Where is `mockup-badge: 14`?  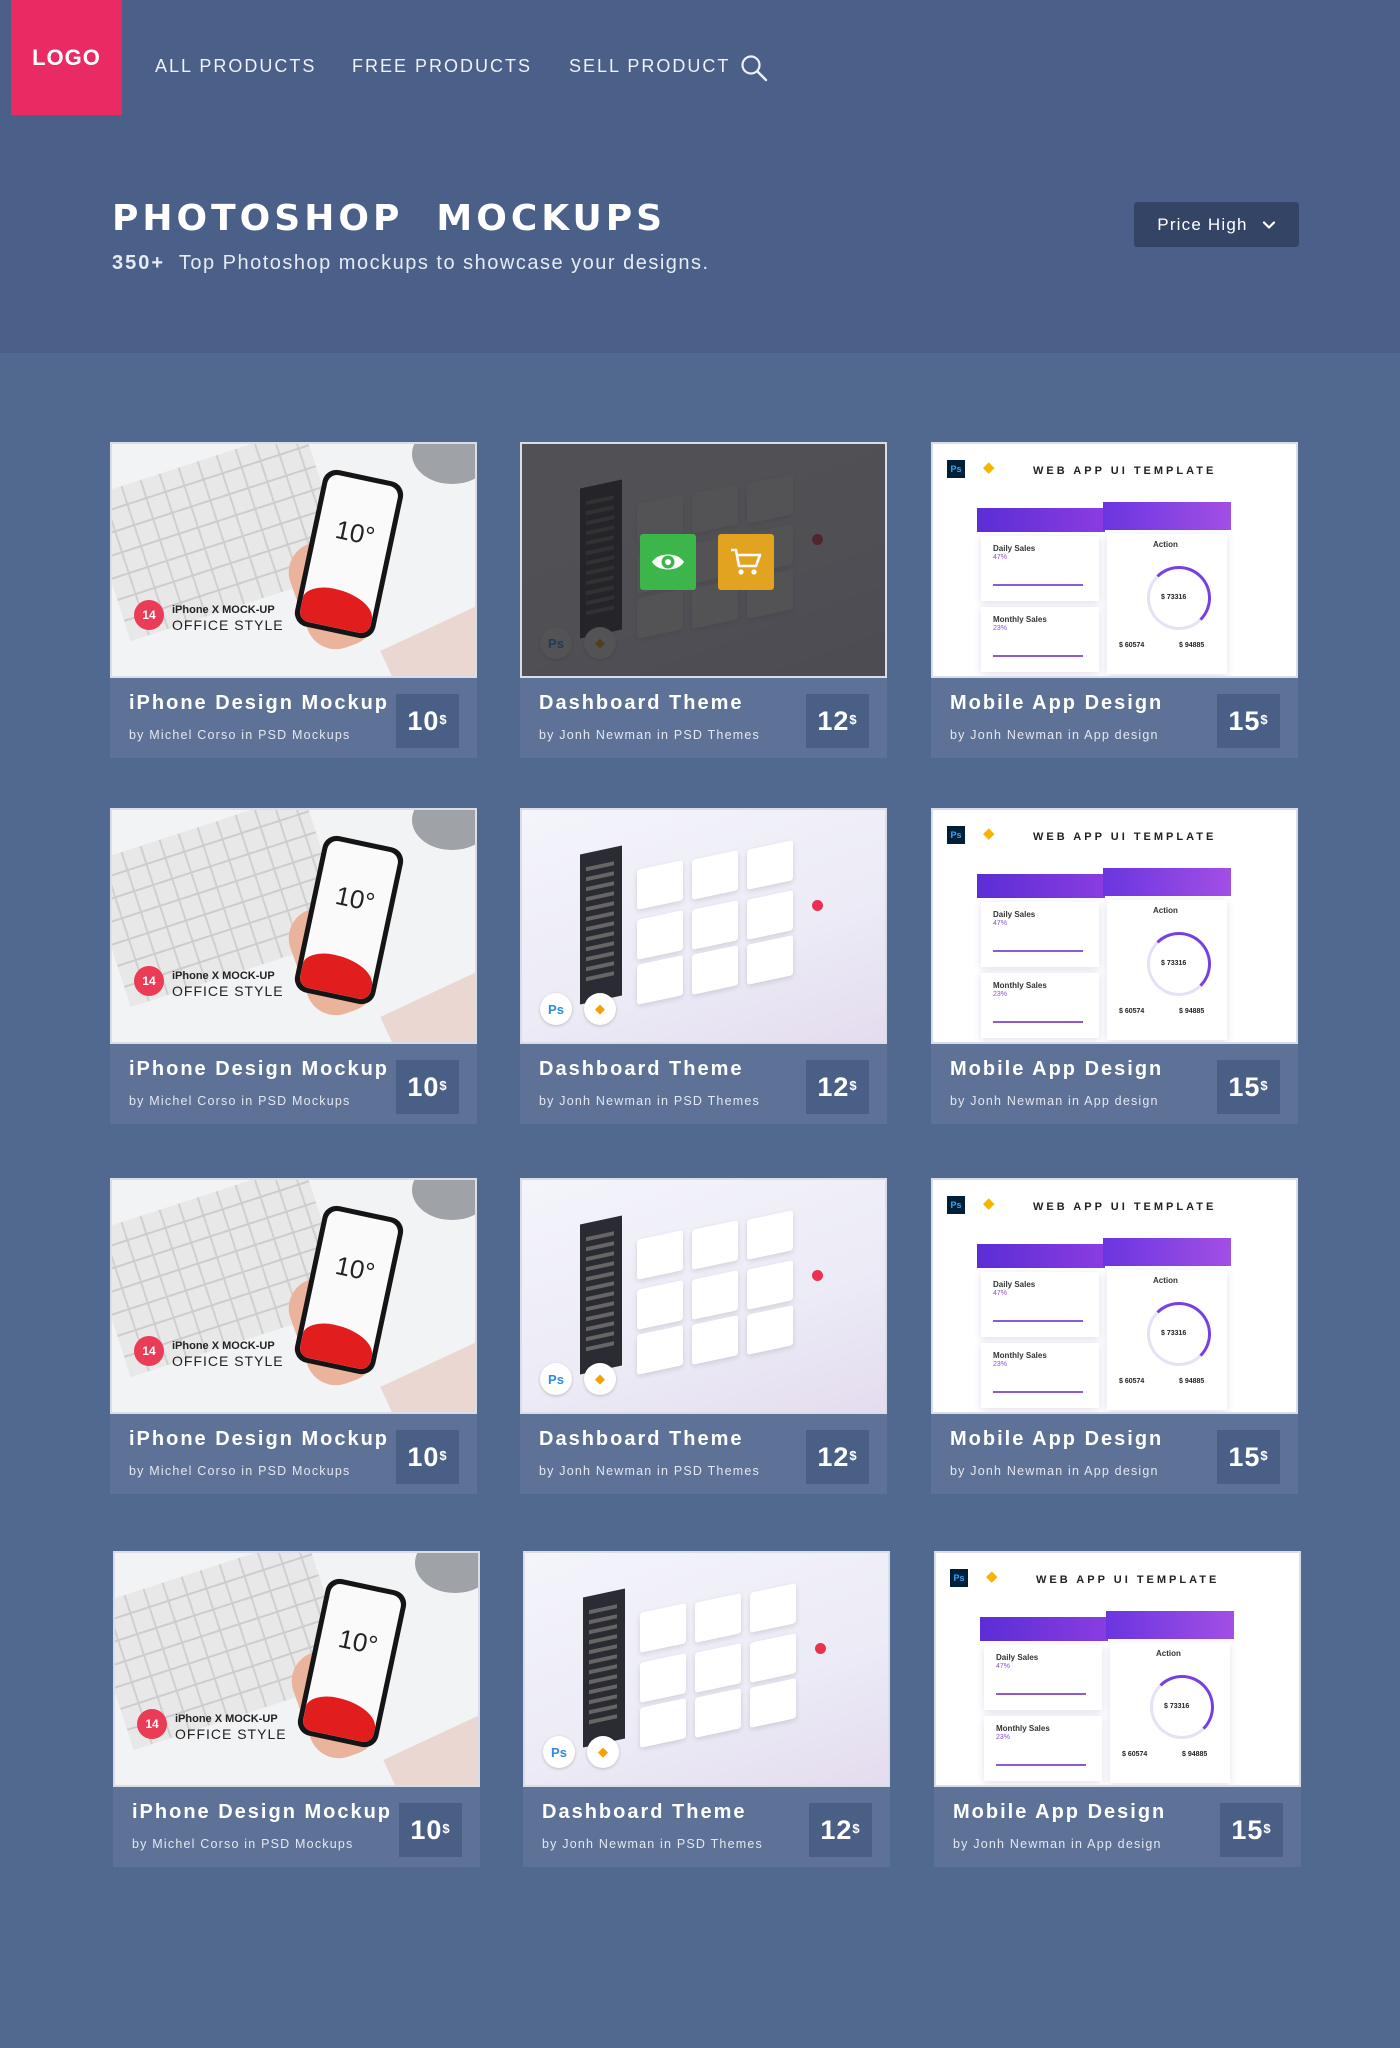
mockup-badge: 14 is located at coordinates (149, 981).